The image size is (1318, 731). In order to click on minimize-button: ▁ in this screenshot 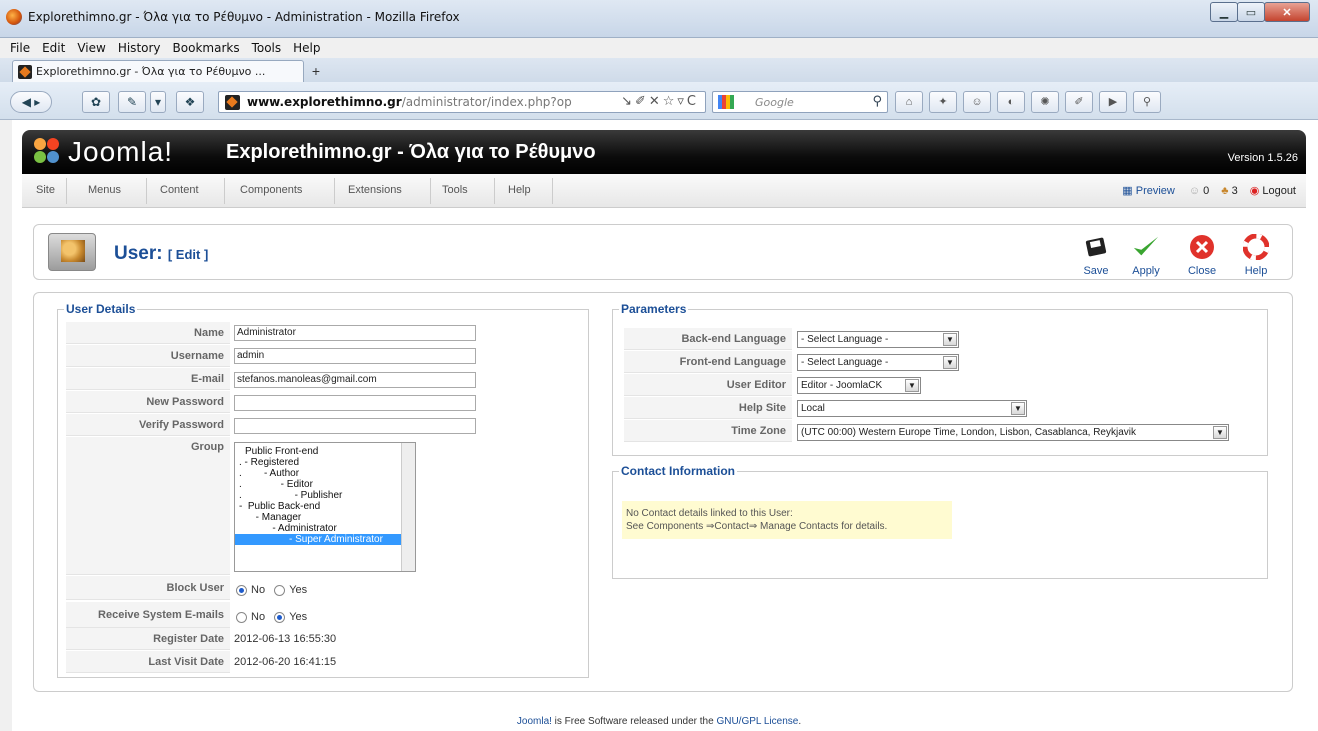, I will do `click(1224, 12)`.